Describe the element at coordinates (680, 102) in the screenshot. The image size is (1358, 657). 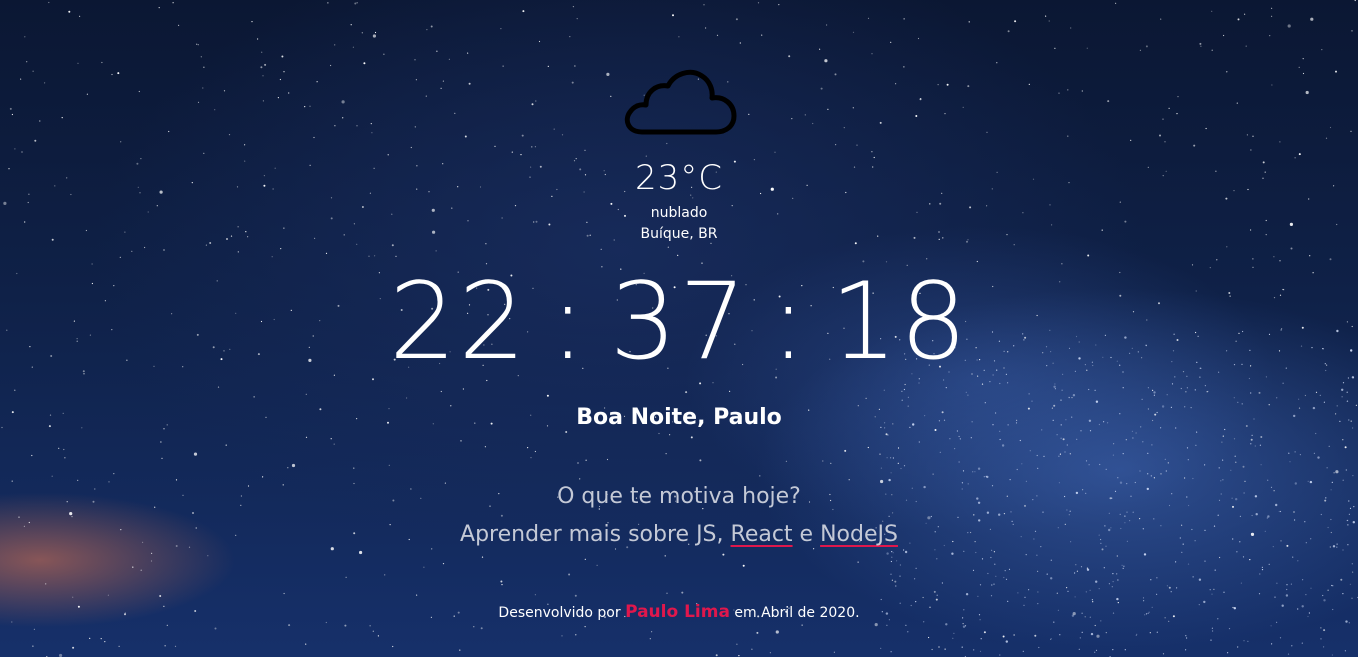
I see `cloud-icon` at that location.